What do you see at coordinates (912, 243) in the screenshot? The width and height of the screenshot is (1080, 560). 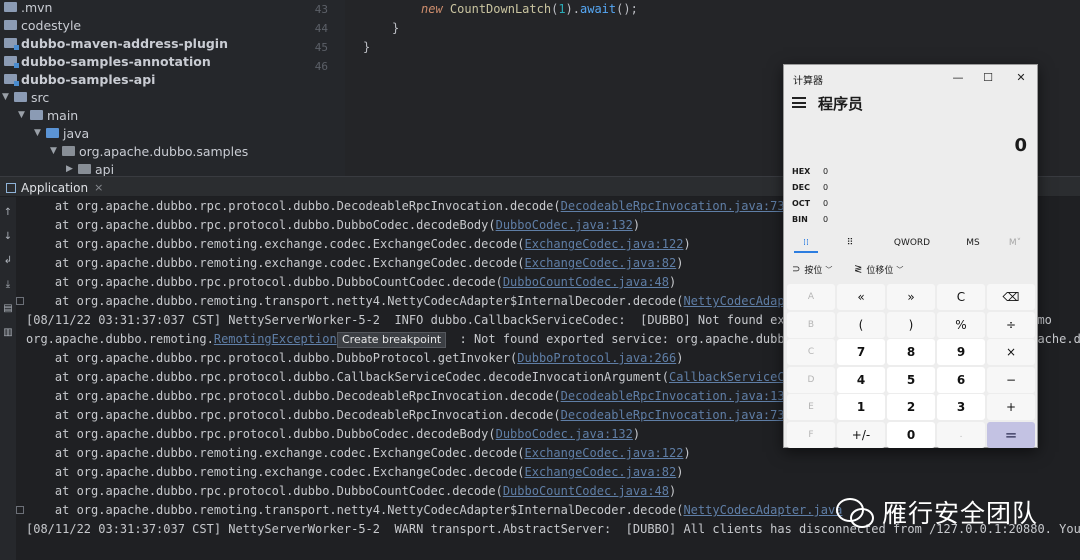 I see `qword-button: QWORD` at bounding box center [912, 243].